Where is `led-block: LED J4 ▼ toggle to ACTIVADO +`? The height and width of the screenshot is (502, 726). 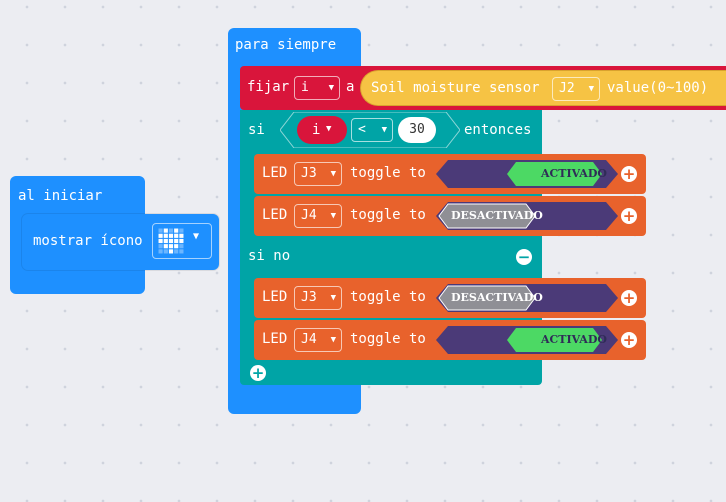
led-block: LED J4 ▼ toggle to ACTIVADO + is located at coordinates (450, 340).